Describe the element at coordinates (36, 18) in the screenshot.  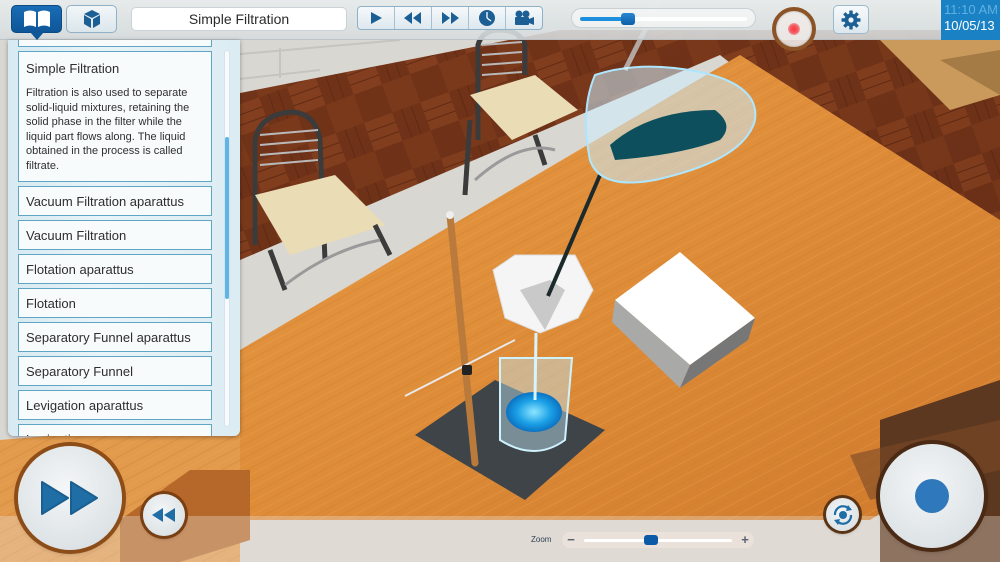
I see `book-icon` at that location.